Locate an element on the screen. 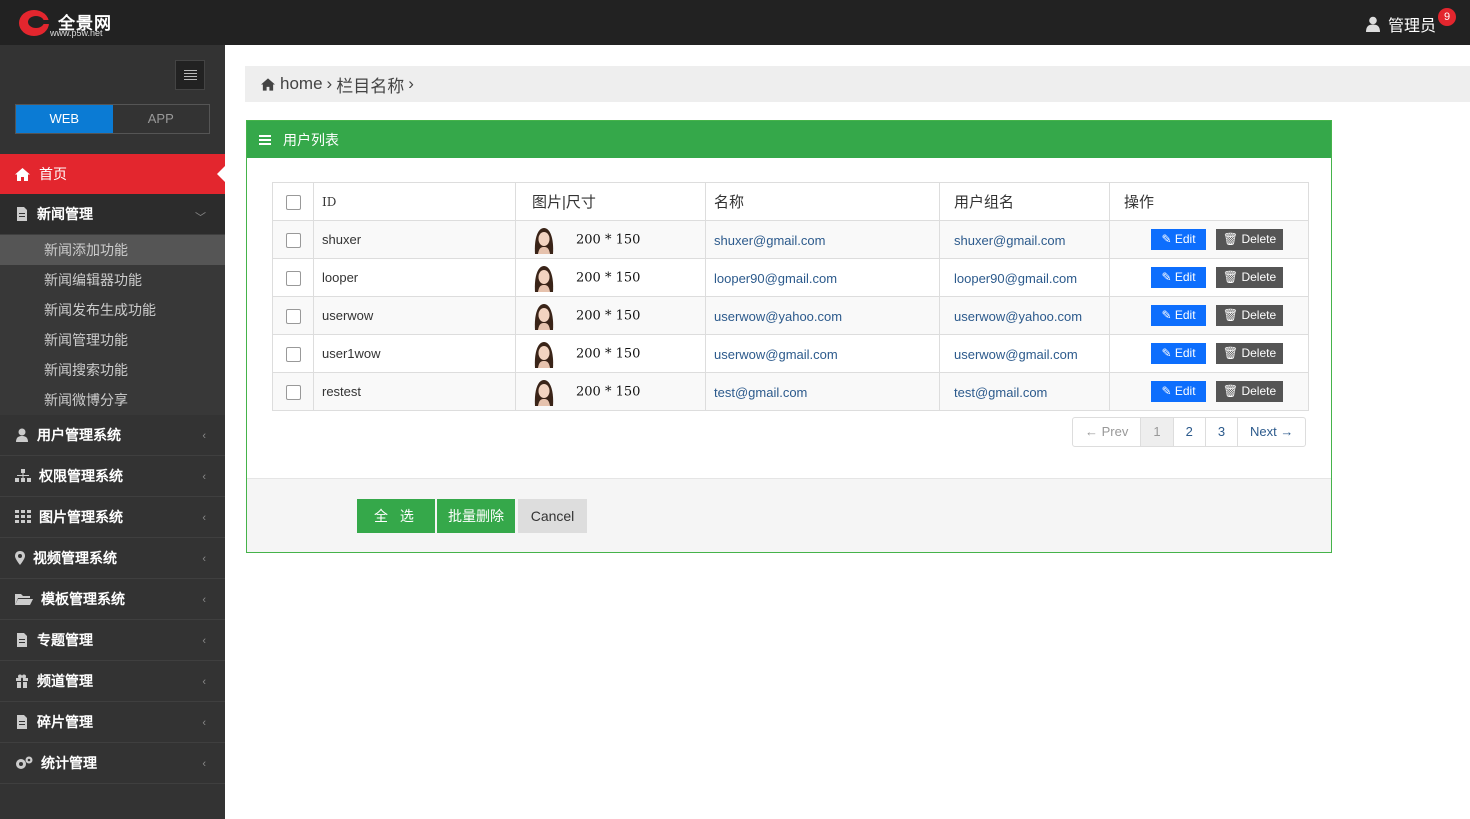 The image size is (1470, 819). user-name-link: test@gmail.com is located at coordinates (760, 392).